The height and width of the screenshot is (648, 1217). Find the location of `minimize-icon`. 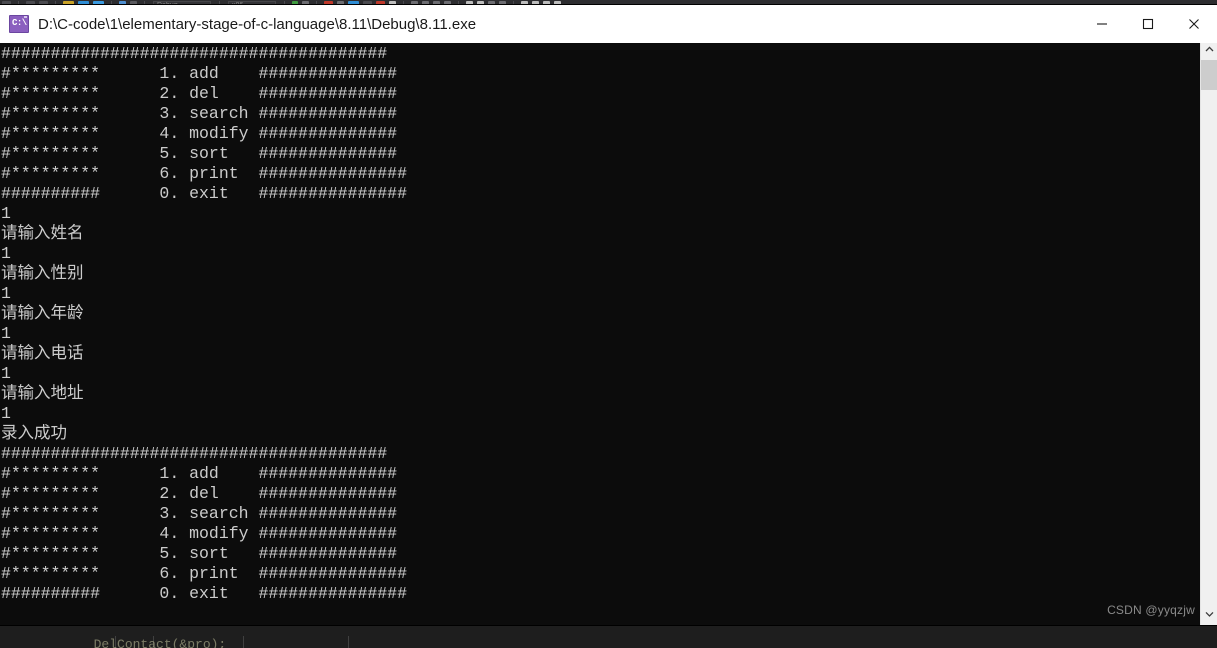

minimize-icon is located at coordinates (1102, 24).